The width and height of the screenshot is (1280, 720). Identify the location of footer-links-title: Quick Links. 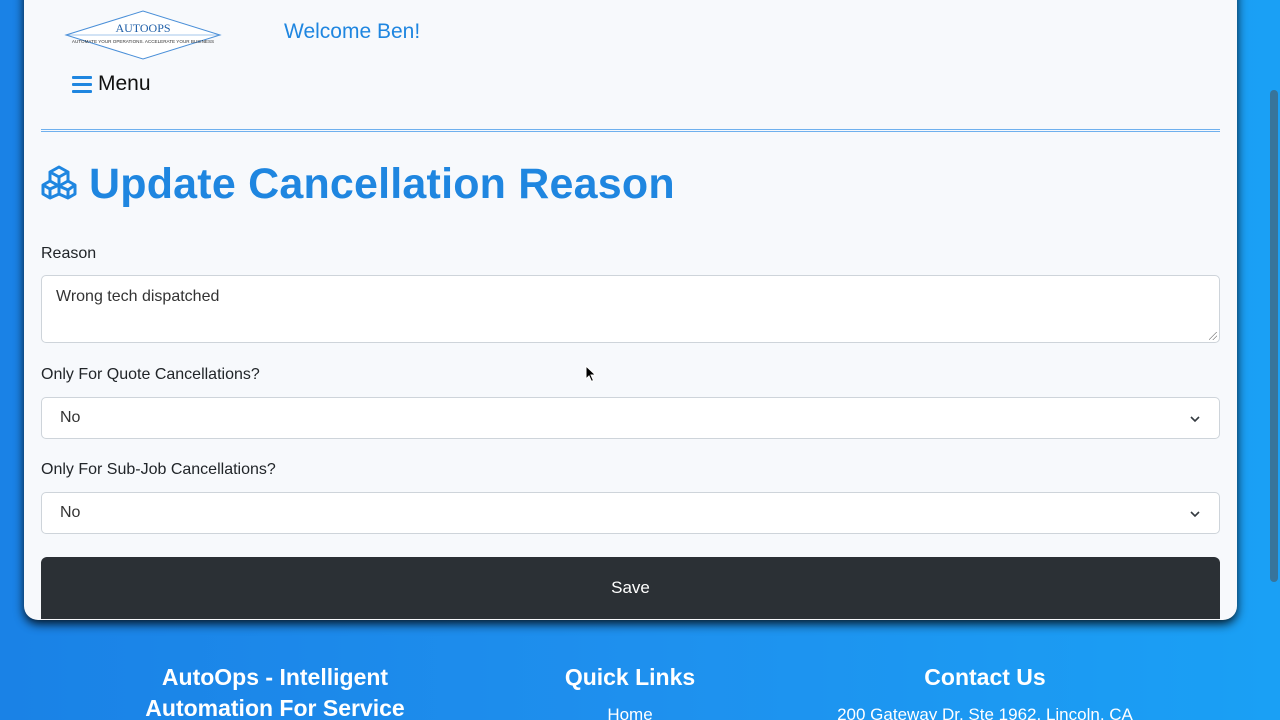
(630, 677).